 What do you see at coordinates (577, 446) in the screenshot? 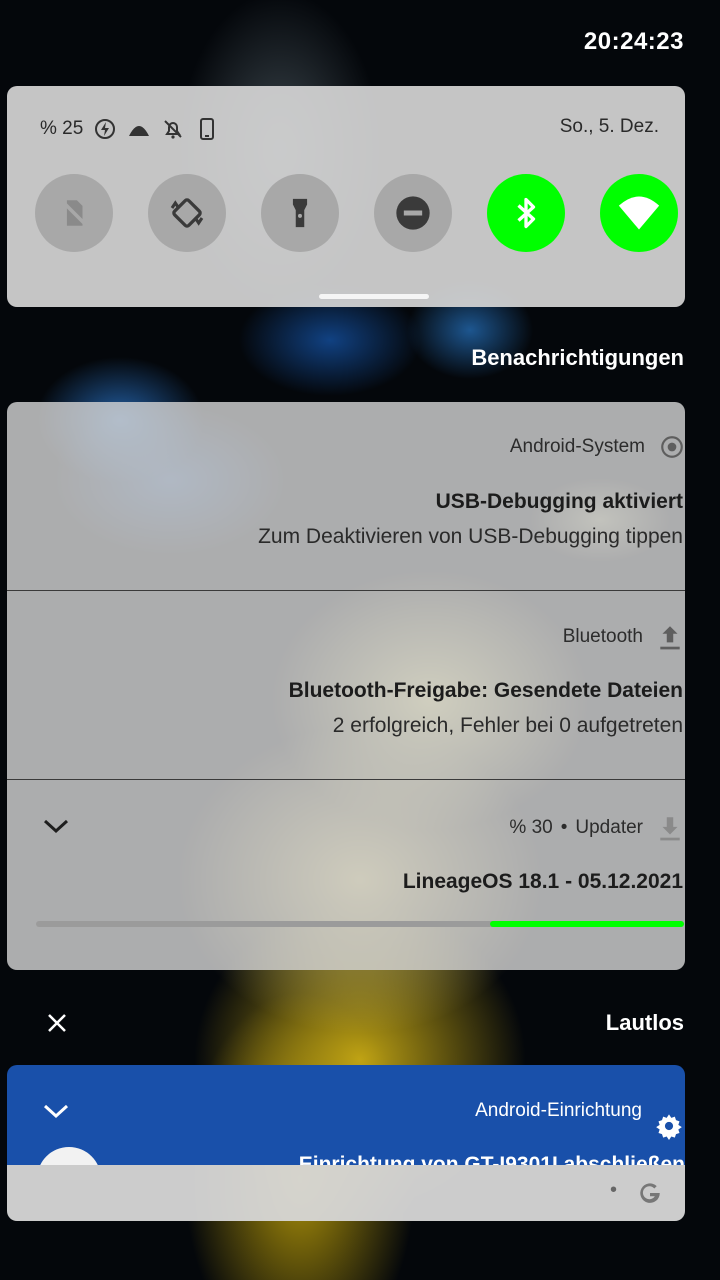
I see `notification-app-name: Android-System` at bounding box center [577, 446].